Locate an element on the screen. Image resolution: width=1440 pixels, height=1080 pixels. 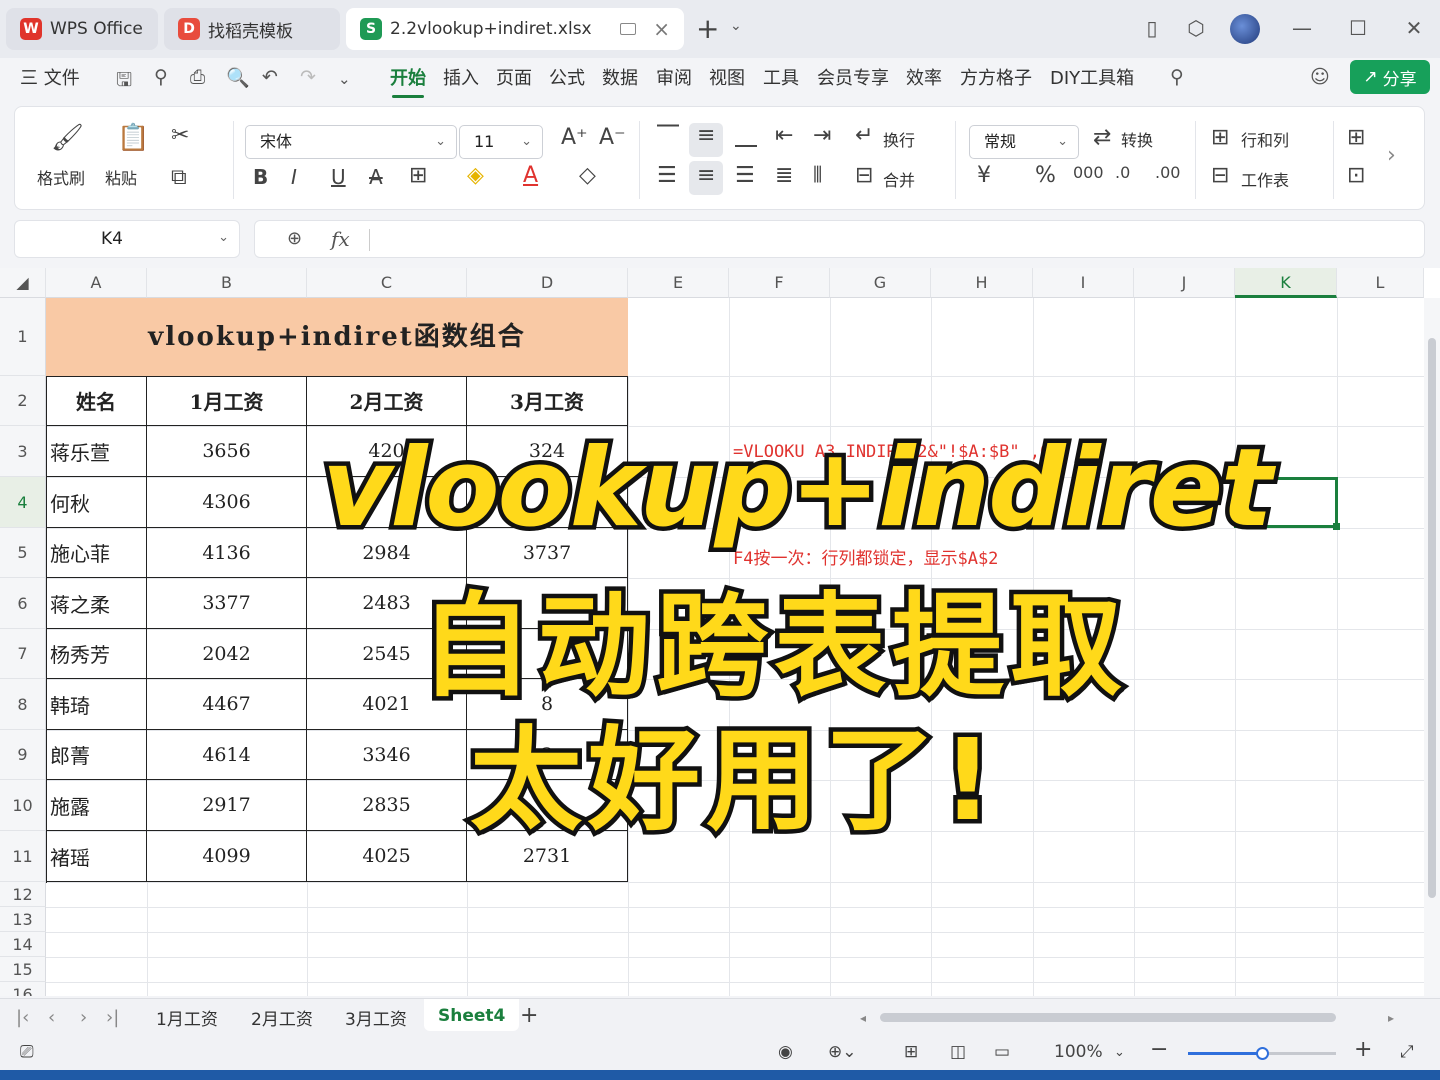
page-break-icon: ▭ is located at coordinates (1002, 1052).